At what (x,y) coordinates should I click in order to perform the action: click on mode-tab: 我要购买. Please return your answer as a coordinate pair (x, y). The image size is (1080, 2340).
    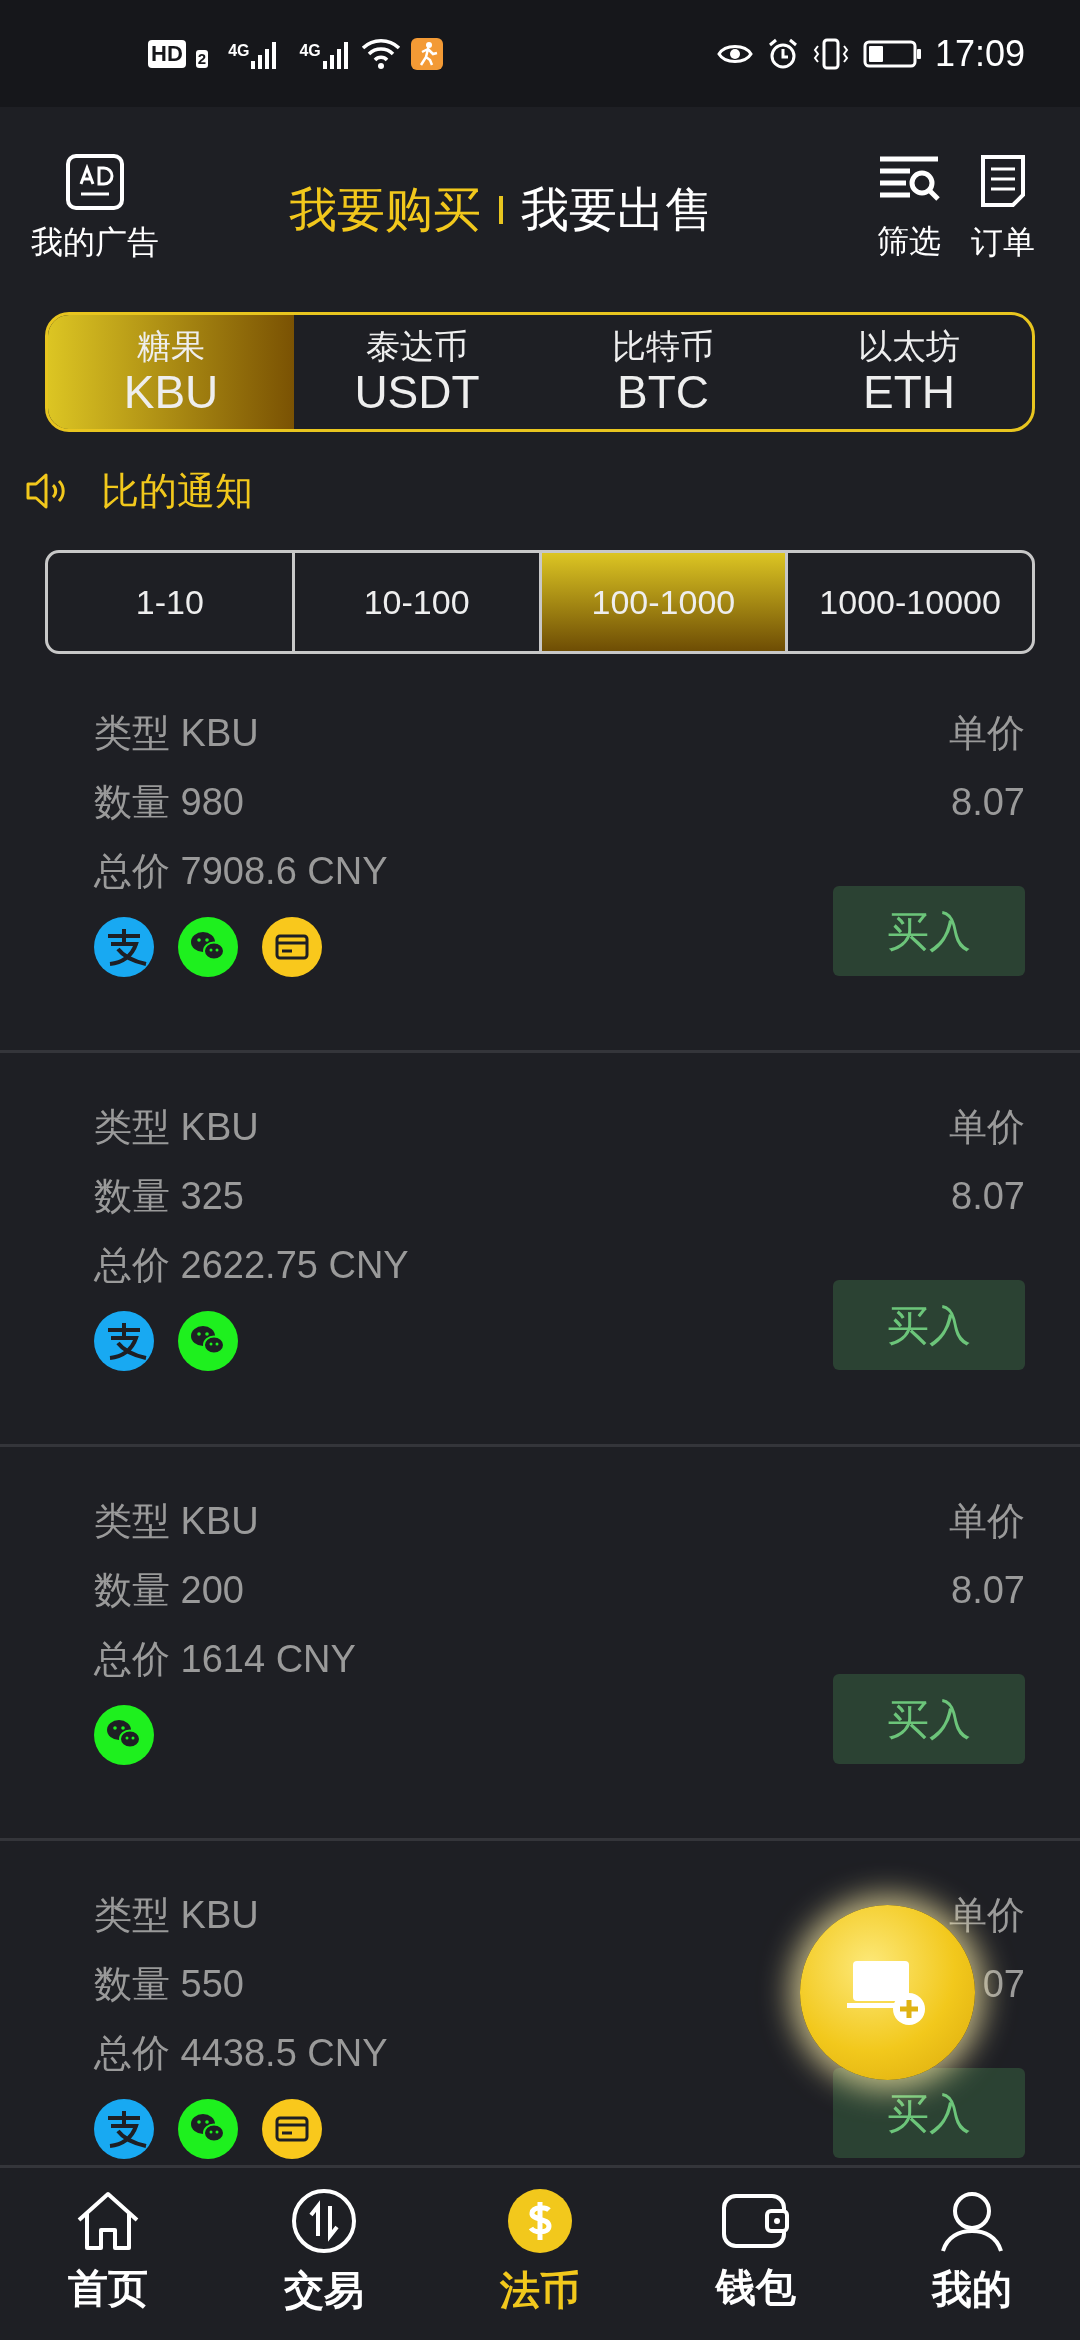
    Looking at the image, I should click on (385, 209).